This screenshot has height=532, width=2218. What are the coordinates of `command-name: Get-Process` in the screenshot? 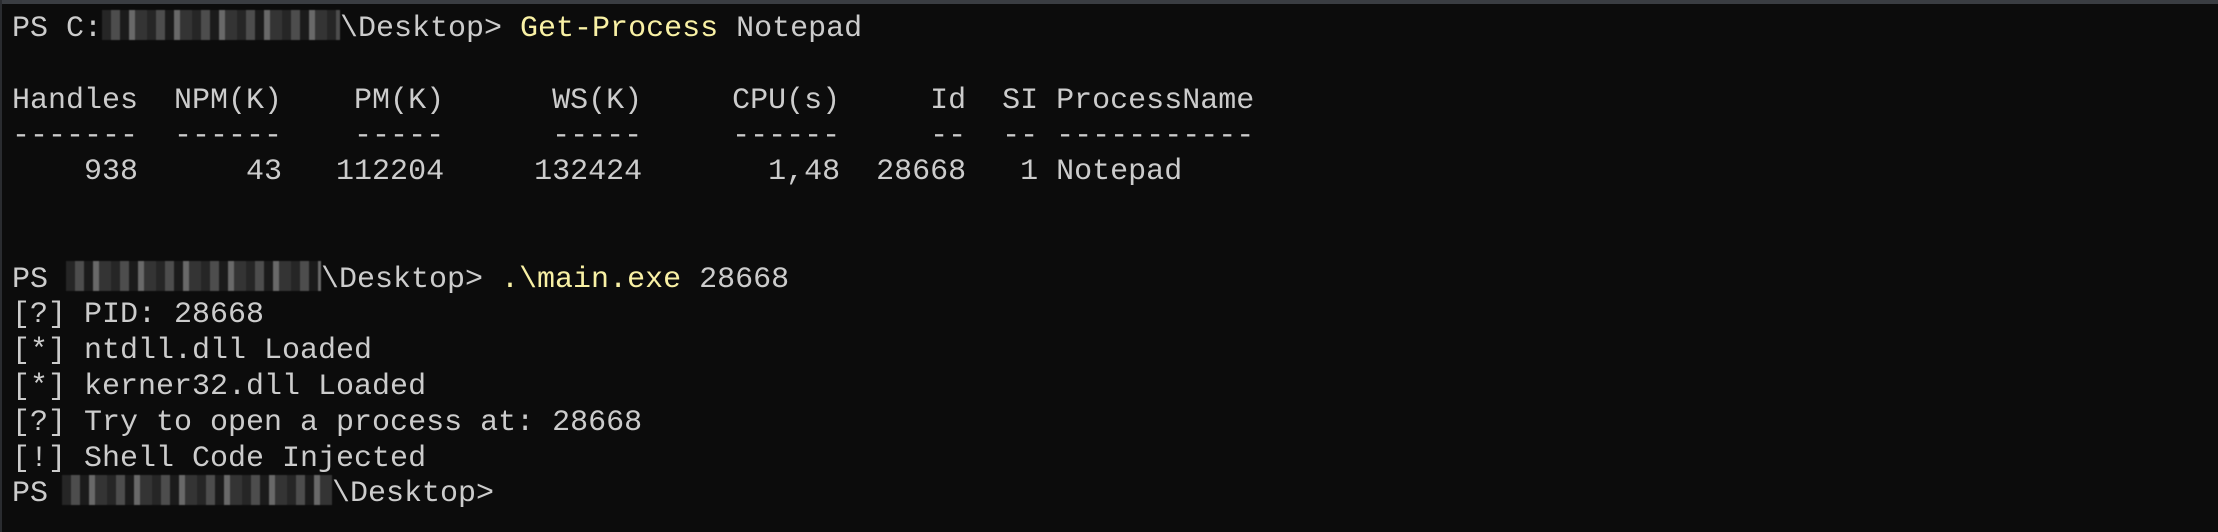 It's located at (619, 29).